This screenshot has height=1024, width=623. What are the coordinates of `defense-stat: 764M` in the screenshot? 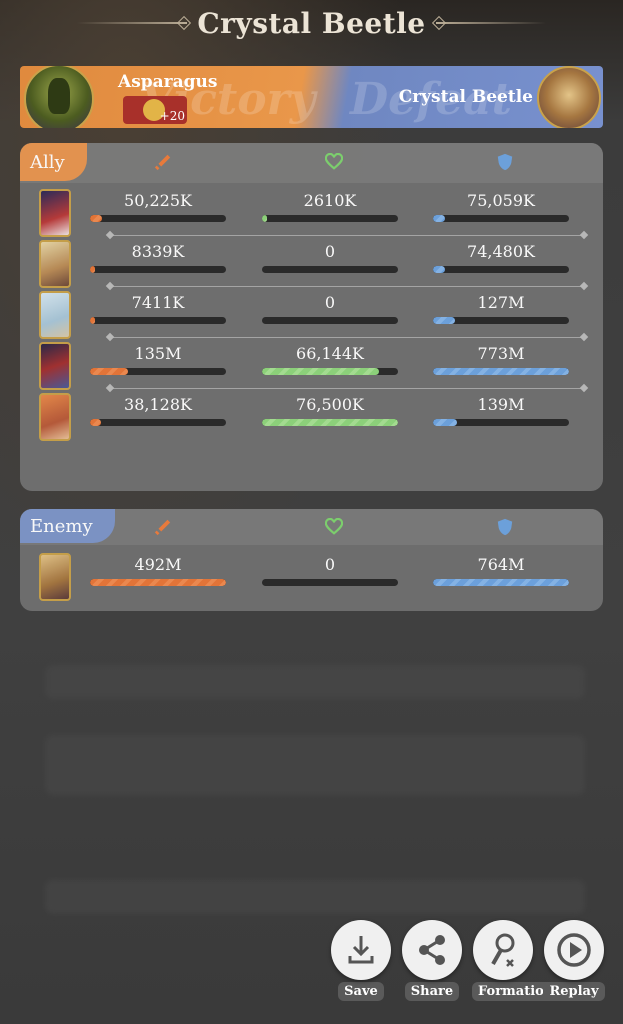 It's located at (501, 570).